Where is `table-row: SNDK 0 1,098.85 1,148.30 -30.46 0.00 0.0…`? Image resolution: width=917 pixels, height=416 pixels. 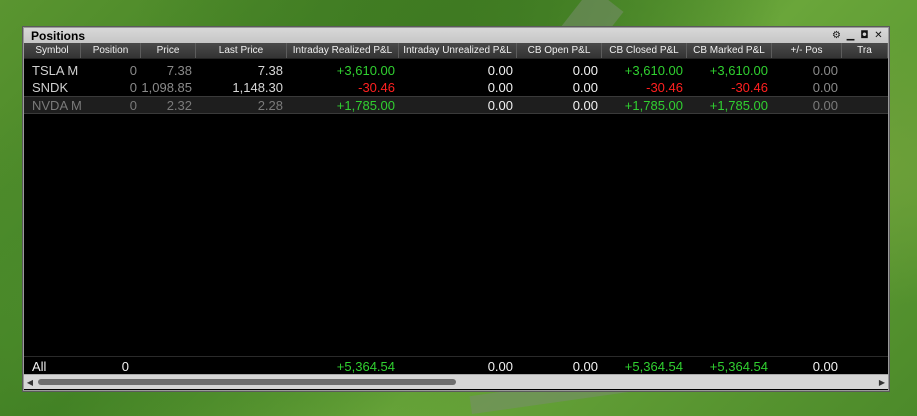 table-row: SNDK 0 1,098.85 1,148.30 -30.46 0.00 0.0… is located at coordinates (456, 87).